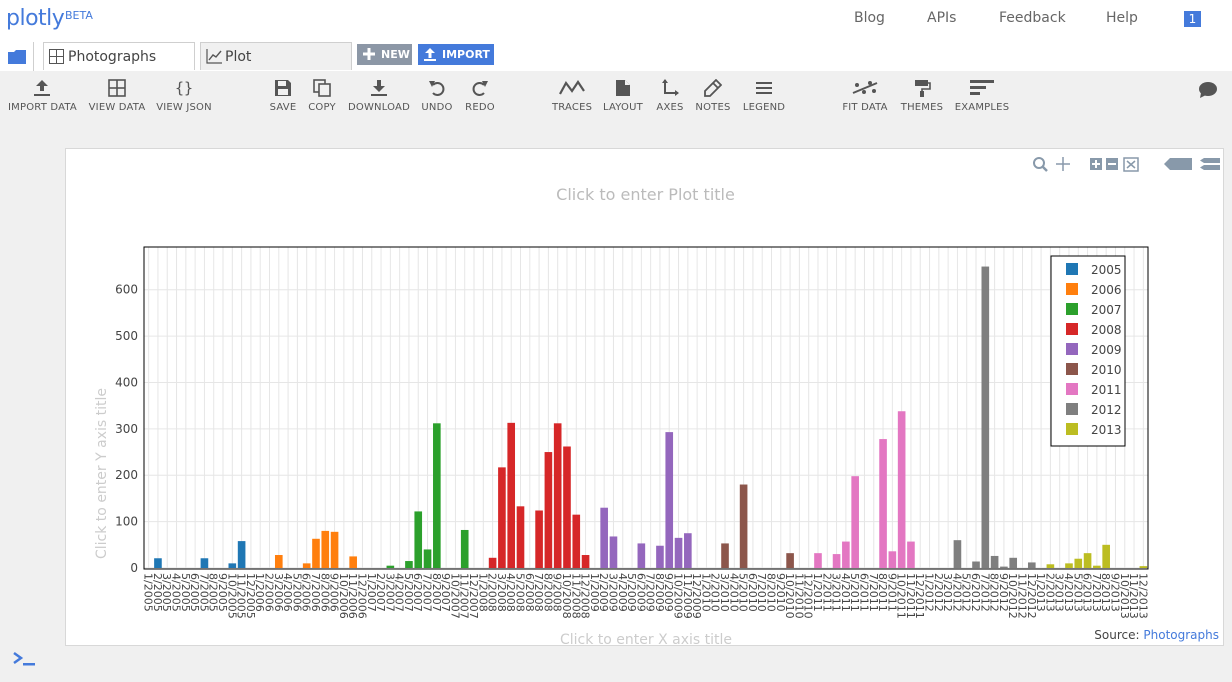  Describe the element at coordinates (1106, 290) in the screenshot. I see `legend-label: 2006` at that location.